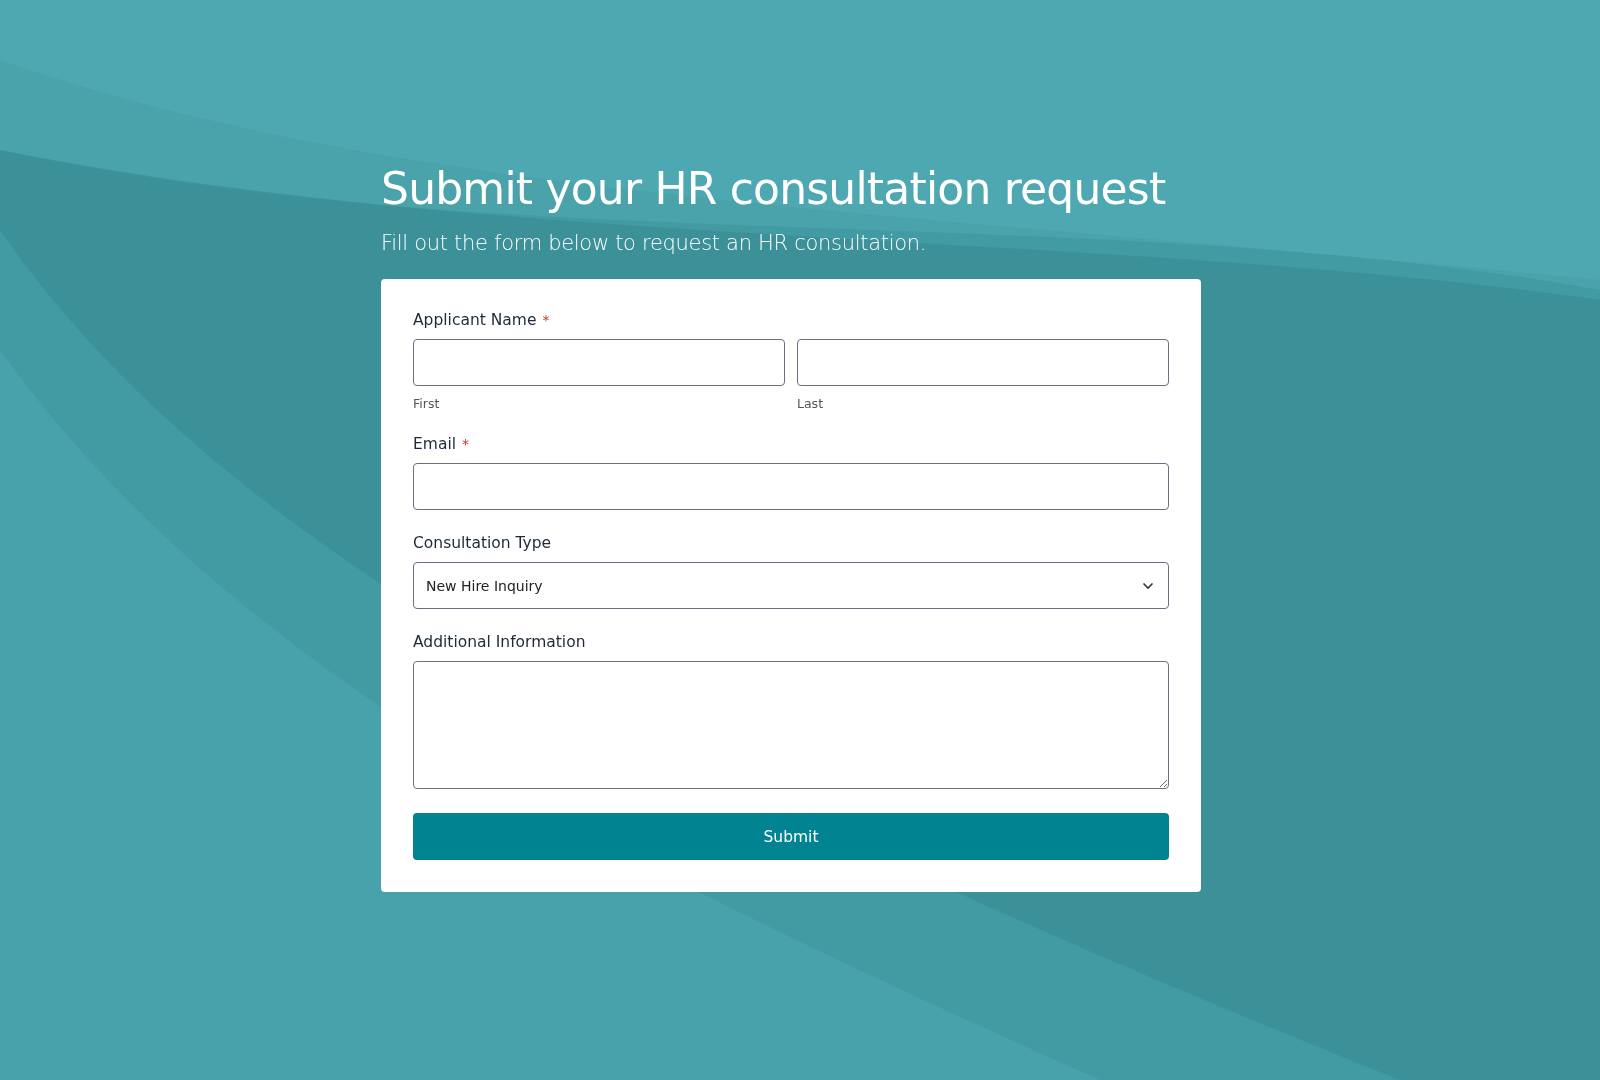 The height and width of the screenshot is (1080, 1600). I want to click on field-label: Consultation Type, so click(482, 543).